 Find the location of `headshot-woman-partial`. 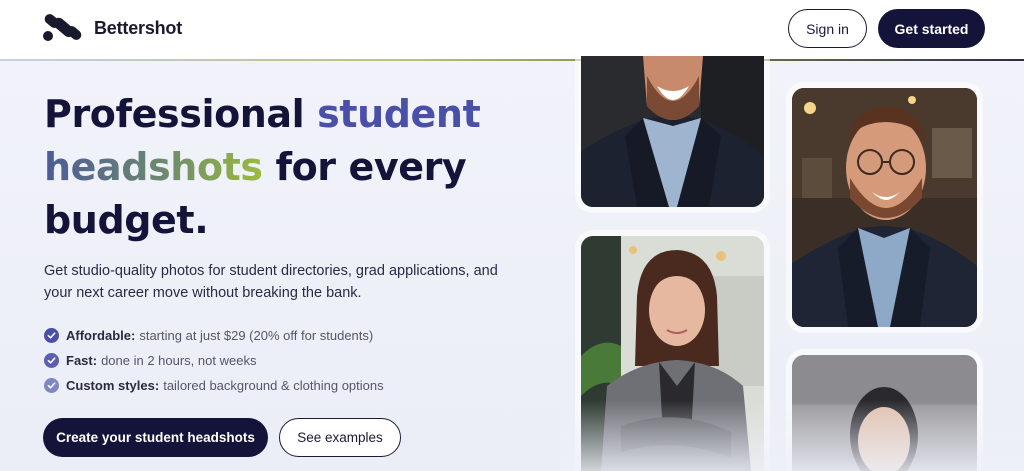

headshot-woman-partial is located at coordinates (884, 413).